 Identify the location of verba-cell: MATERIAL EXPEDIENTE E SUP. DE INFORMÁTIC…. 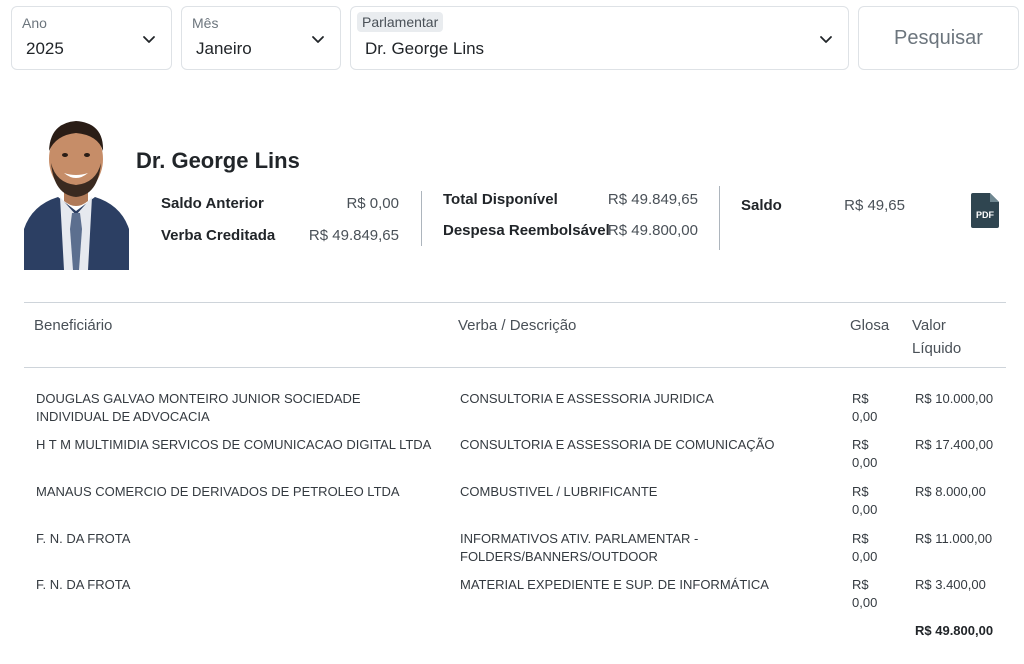
(614, 584).